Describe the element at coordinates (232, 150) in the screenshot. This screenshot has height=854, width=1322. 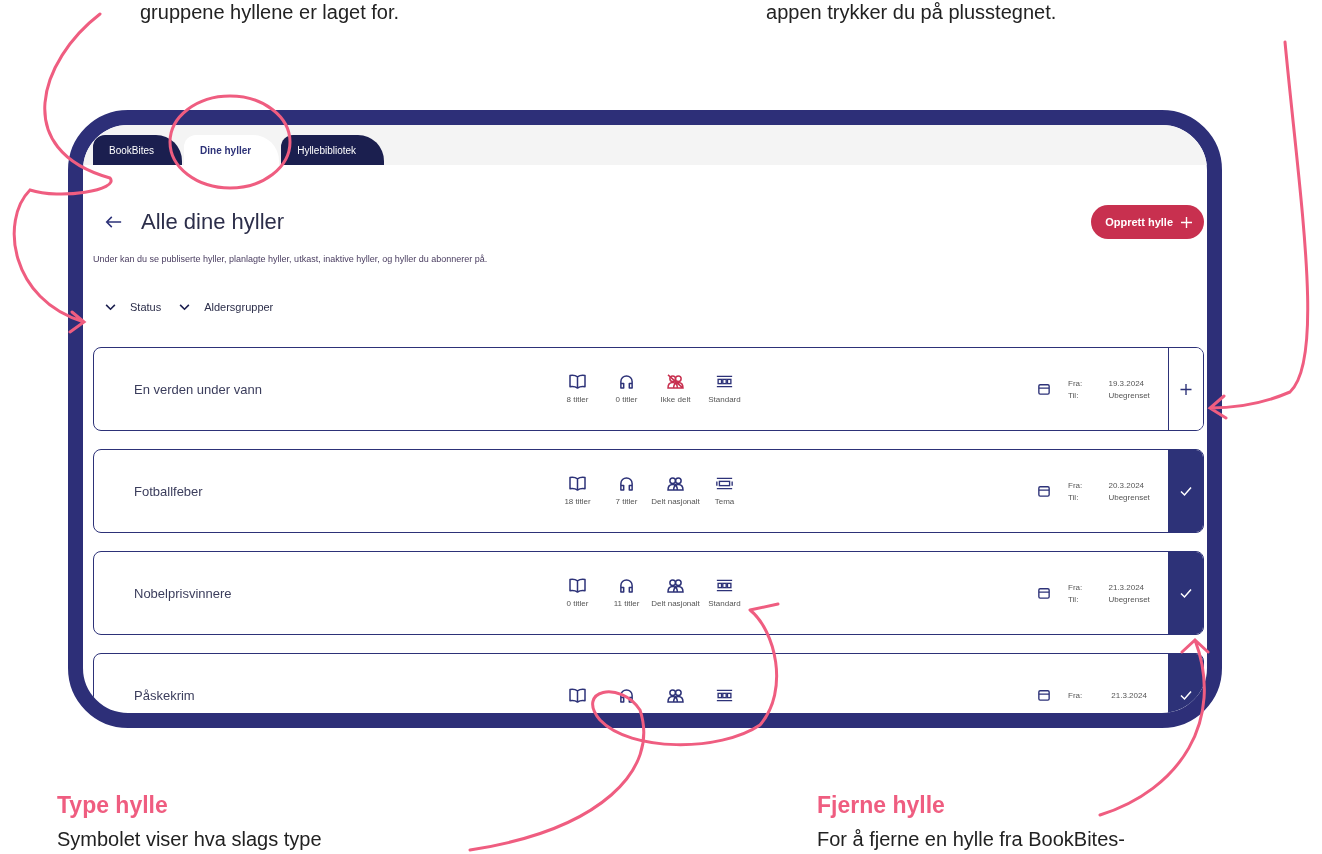
I see `tab: Dine hyller` at that location.